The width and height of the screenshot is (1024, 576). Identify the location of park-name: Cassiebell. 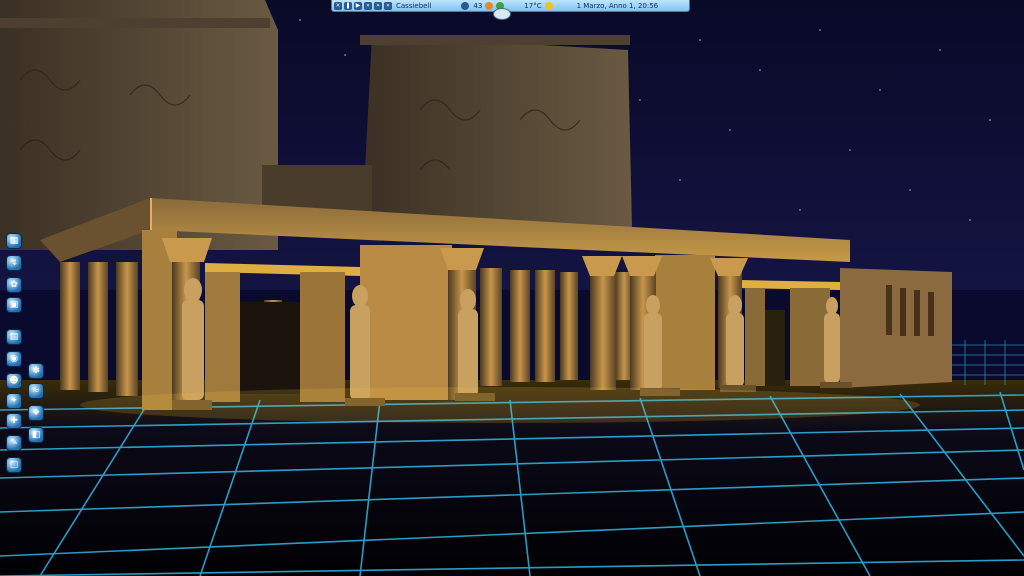
(413, 6).